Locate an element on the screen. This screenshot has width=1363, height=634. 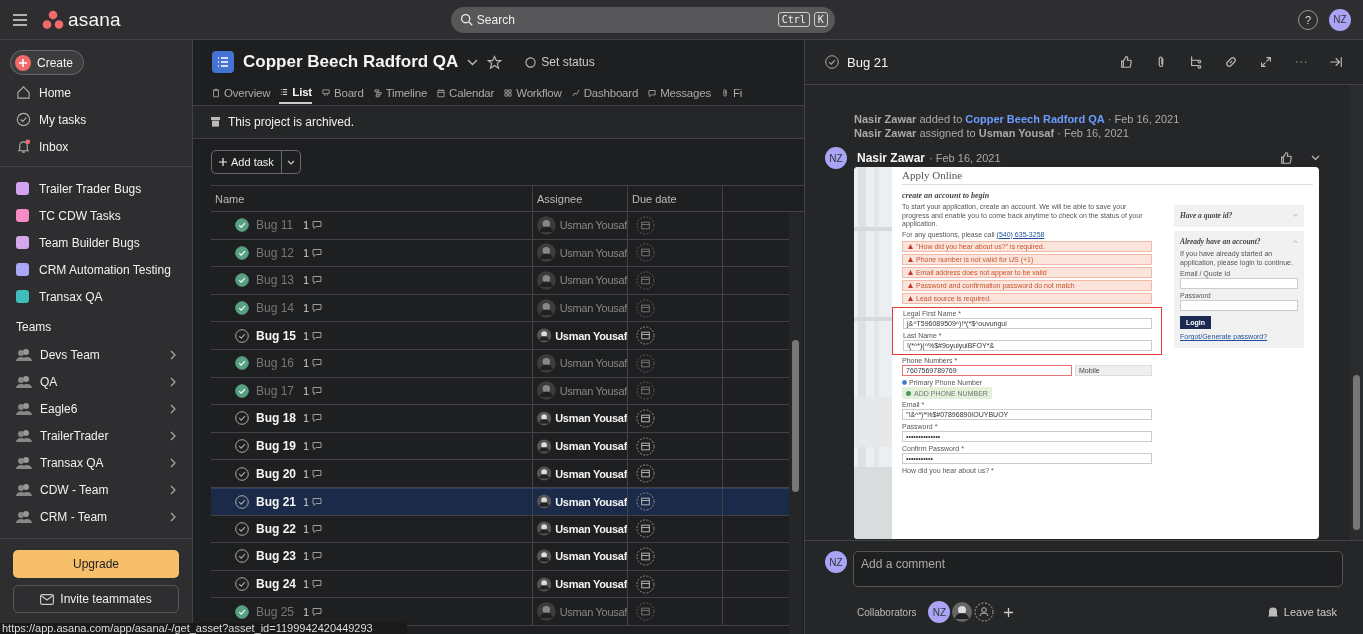
view-tab: Overview is located at coordinates (241, 92).